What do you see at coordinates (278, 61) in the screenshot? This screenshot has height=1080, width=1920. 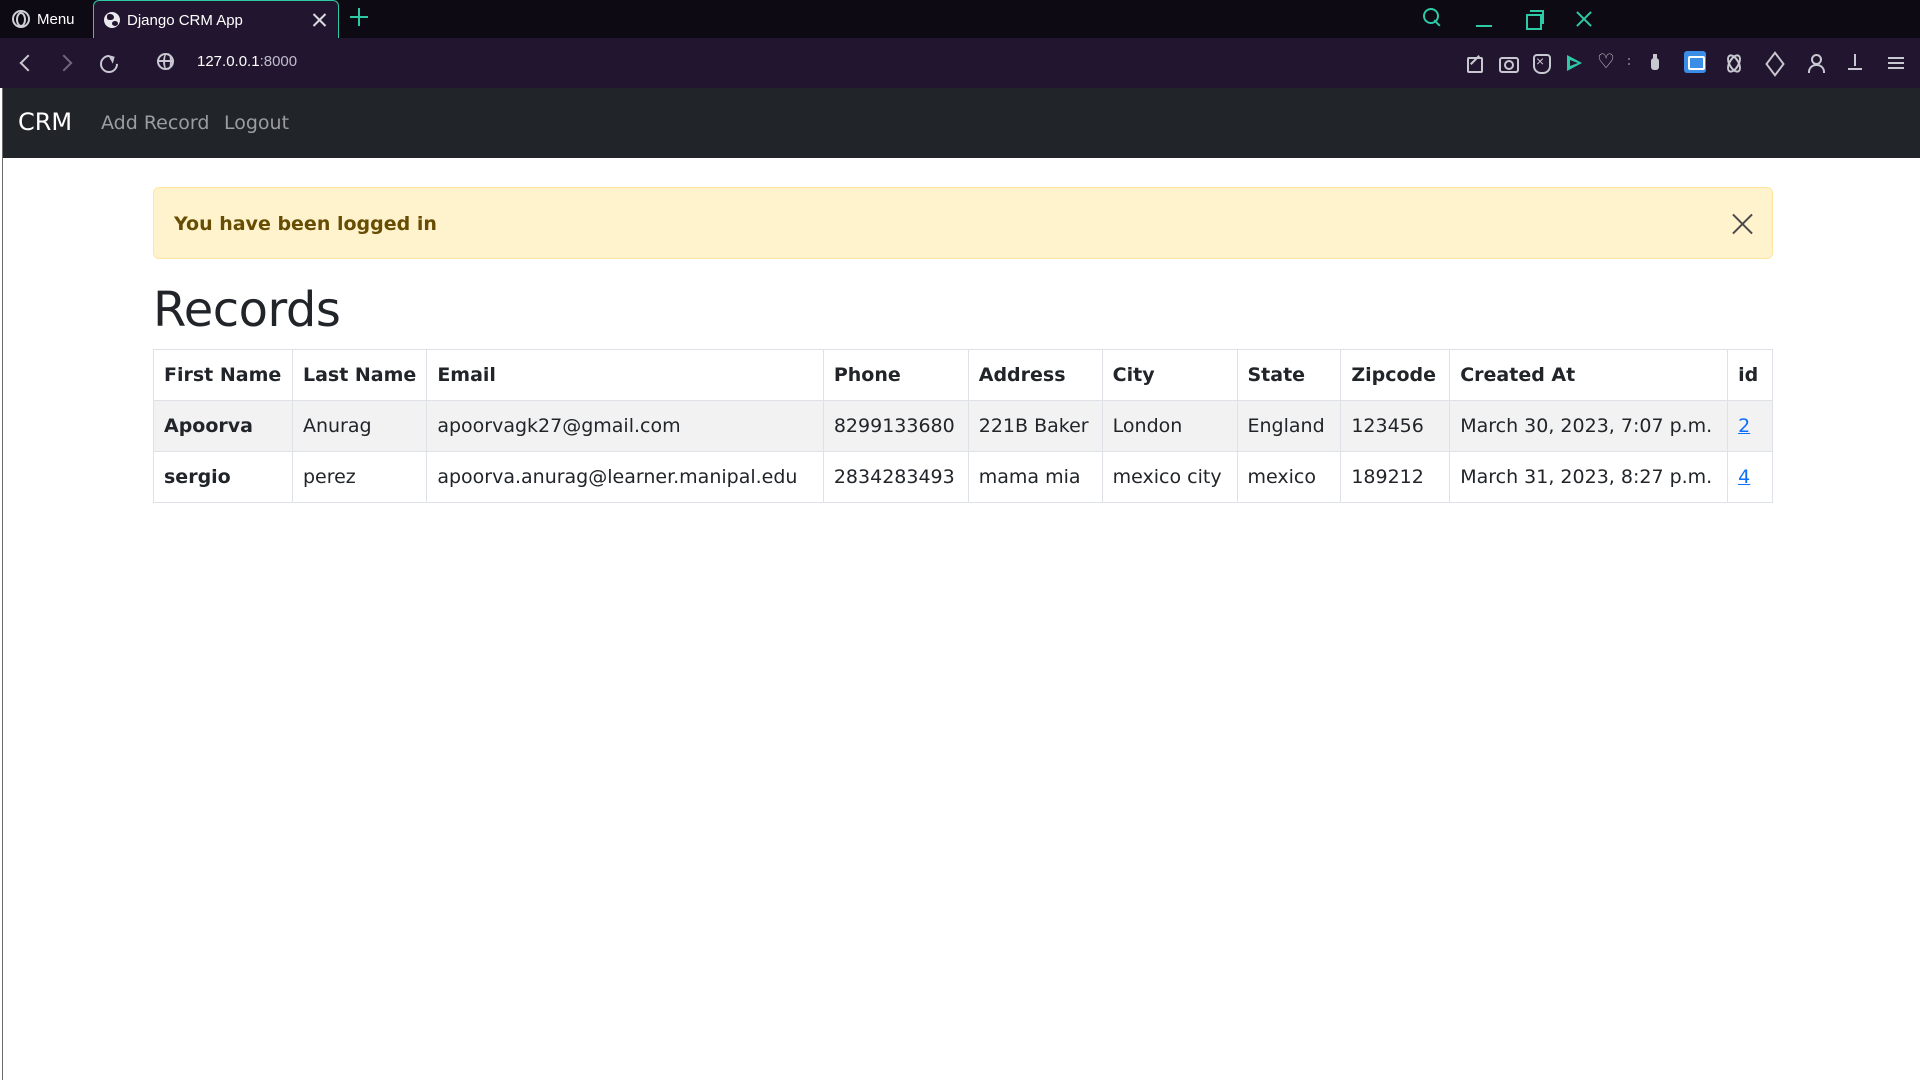 I see `url-port: :8000` at bounding box center [278, 61].